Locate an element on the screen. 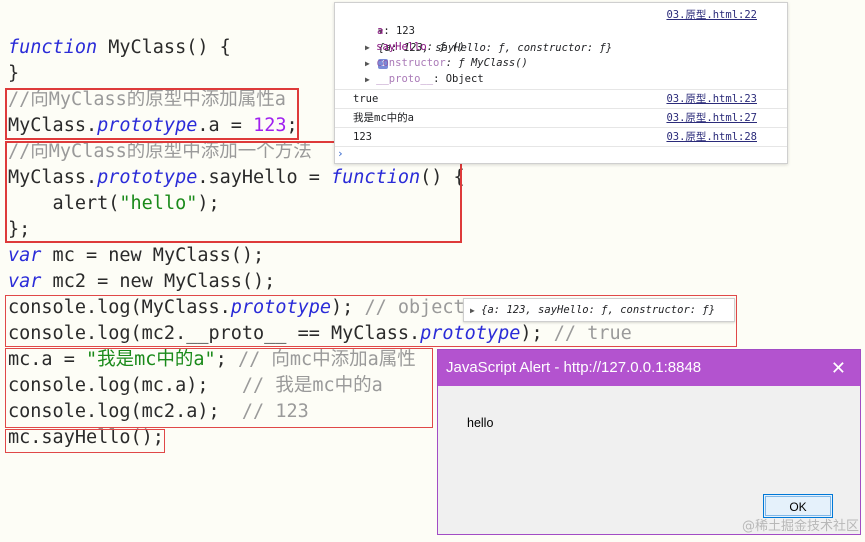 Image resolution: width=865 pixels, height=542 pixels. code-text: mc = new MyClass(); is located at coordinates (153, 255).